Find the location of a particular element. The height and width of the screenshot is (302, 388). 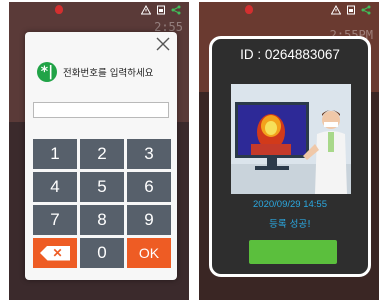

prompt-row: *| 전화번호를 입력하세요 is located at coordinates (95, 72).